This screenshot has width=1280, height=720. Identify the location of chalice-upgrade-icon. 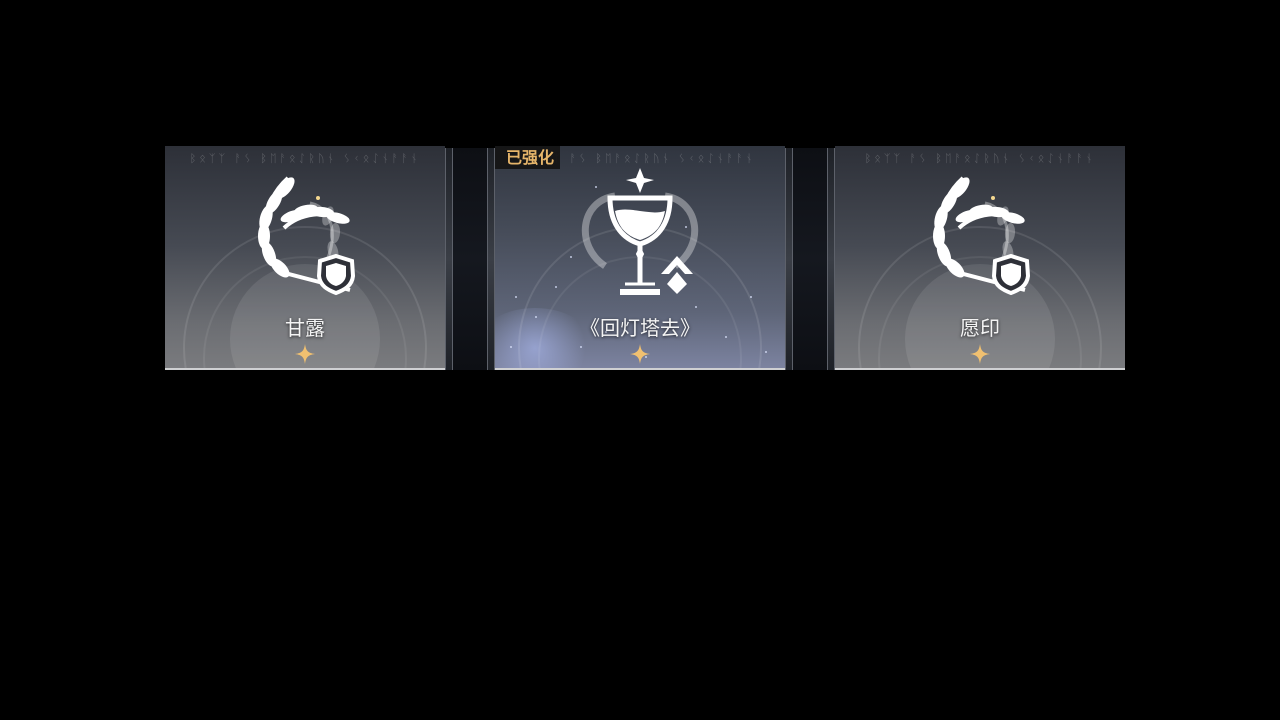
(640, 231).